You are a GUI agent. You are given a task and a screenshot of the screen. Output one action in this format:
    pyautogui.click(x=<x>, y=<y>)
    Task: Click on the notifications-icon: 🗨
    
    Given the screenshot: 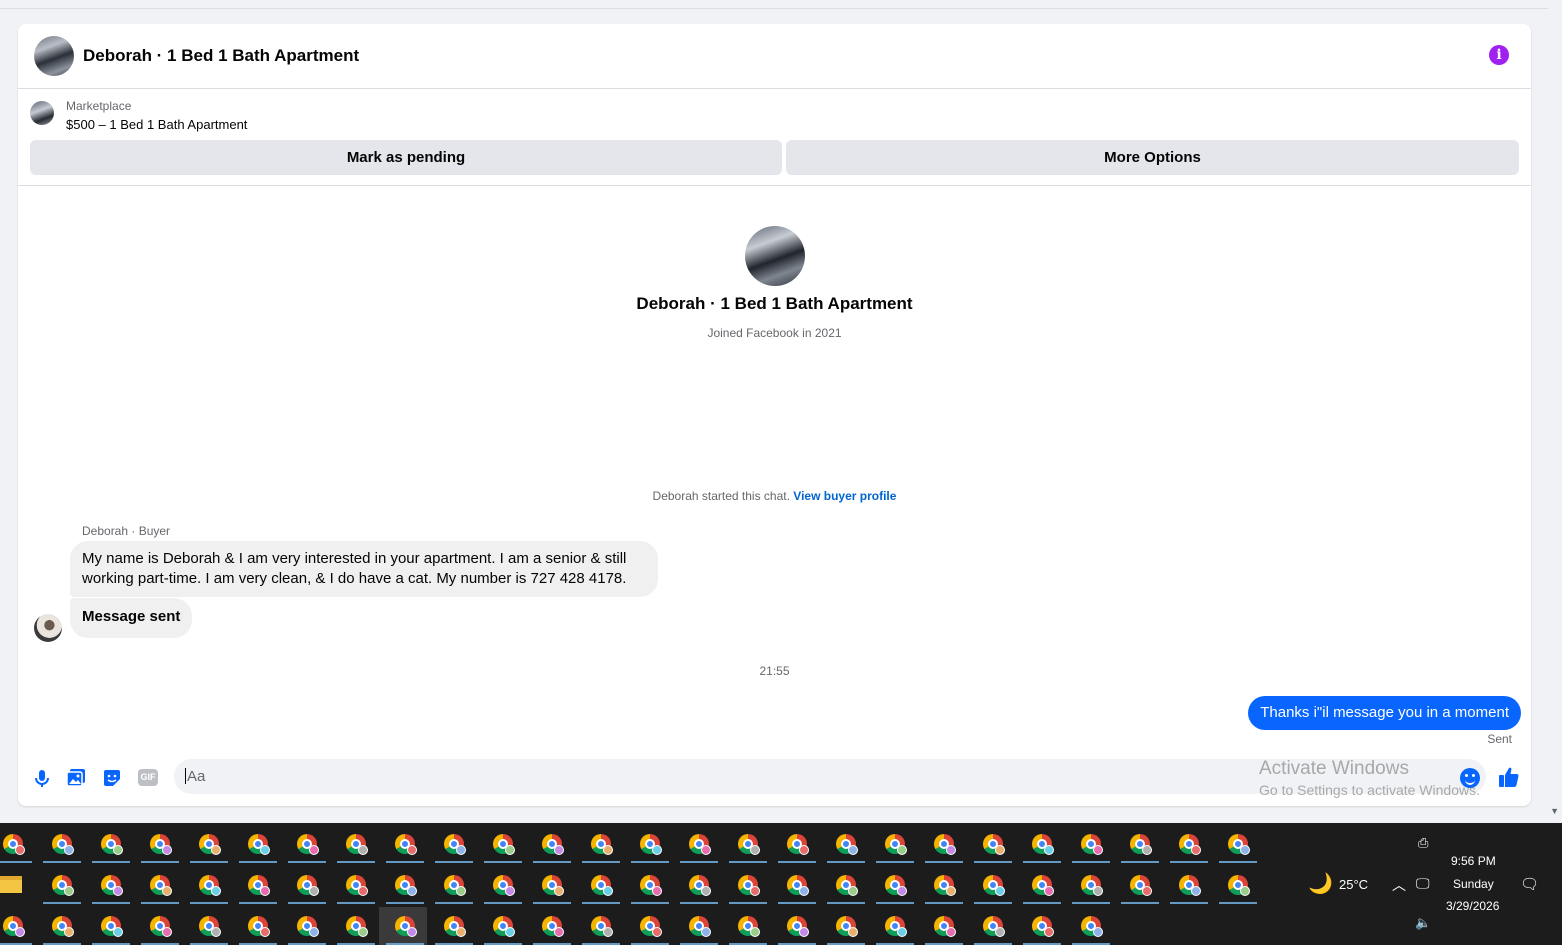 What is the action you would take?
    pyautogui.click(x=1529, y=884)
    